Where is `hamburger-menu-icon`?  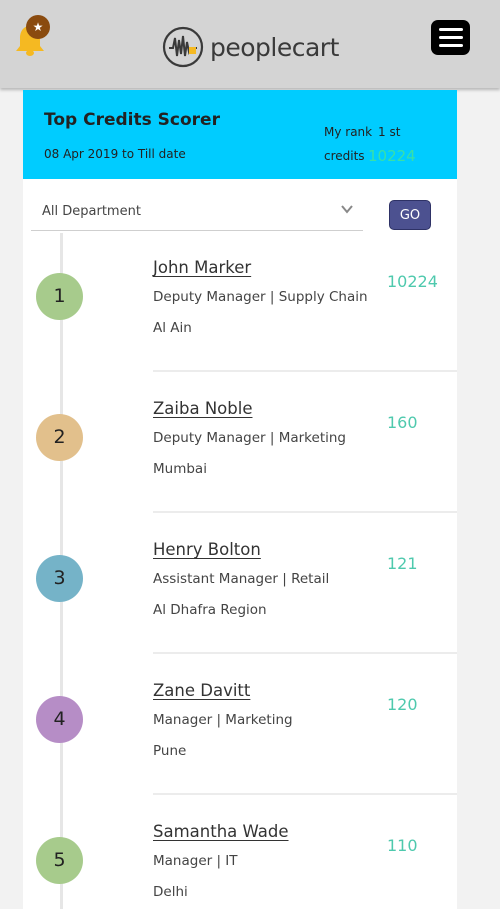
hamburger-menu-icon is located at coordinates (450, 37).